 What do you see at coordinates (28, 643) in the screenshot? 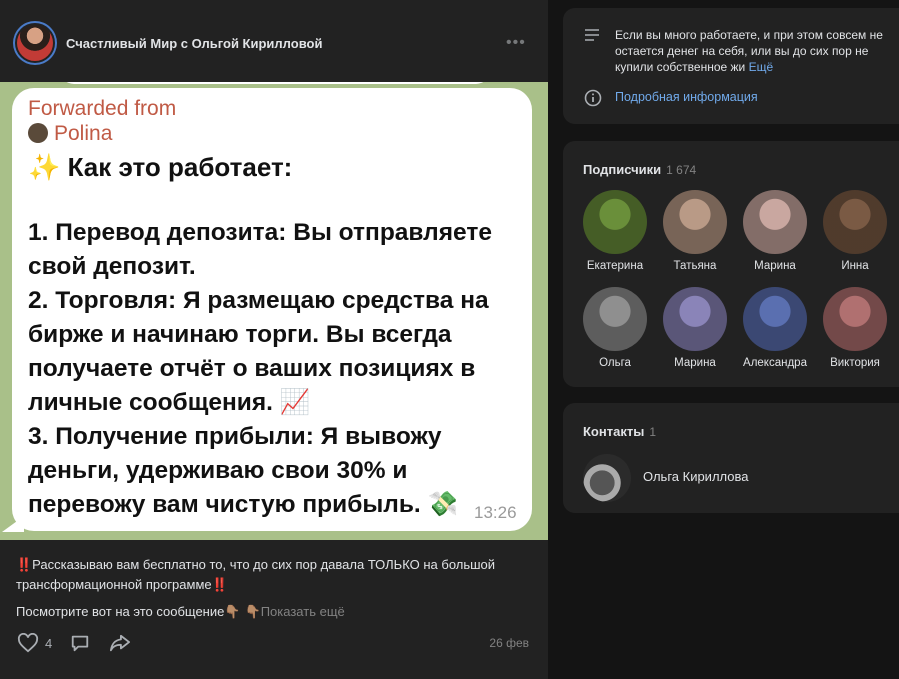
I see `heart-icon` at bounding box center [28, 643].